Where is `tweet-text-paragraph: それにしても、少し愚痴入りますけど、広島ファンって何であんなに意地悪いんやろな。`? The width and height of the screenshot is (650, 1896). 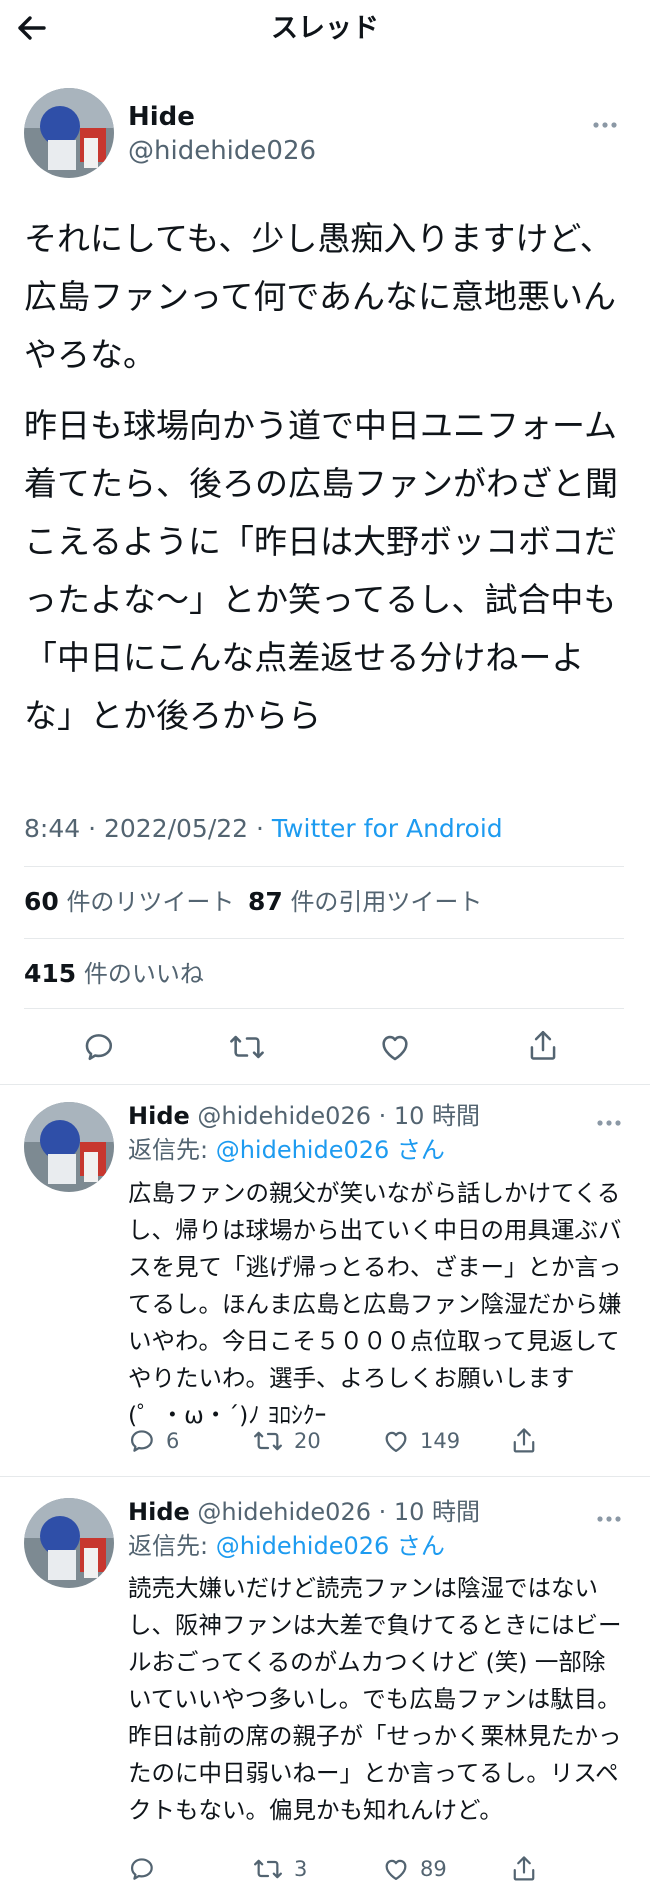 tweet-text-paragraph: それにしても、少し愚痴入りますけど、広島ファンって何であんなに意地悪いんやろな。 is located at coordinates (320, 296).